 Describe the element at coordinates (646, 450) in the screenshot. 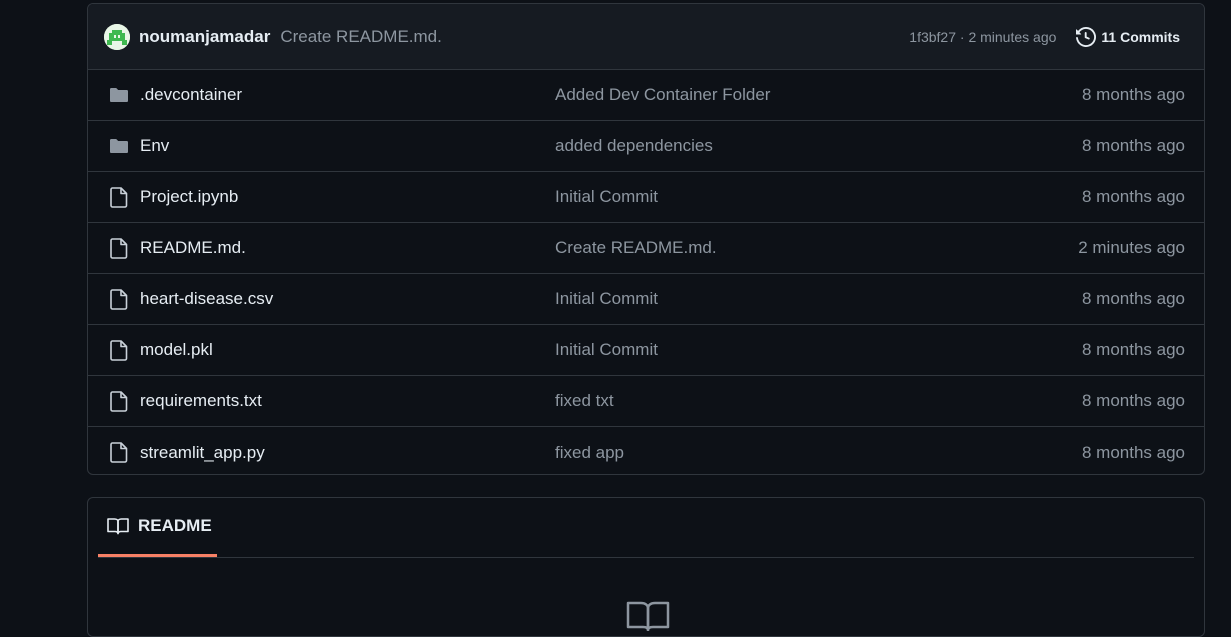

I see `file-row: streamlit_app.py fixed app 8 months ago` at that location.